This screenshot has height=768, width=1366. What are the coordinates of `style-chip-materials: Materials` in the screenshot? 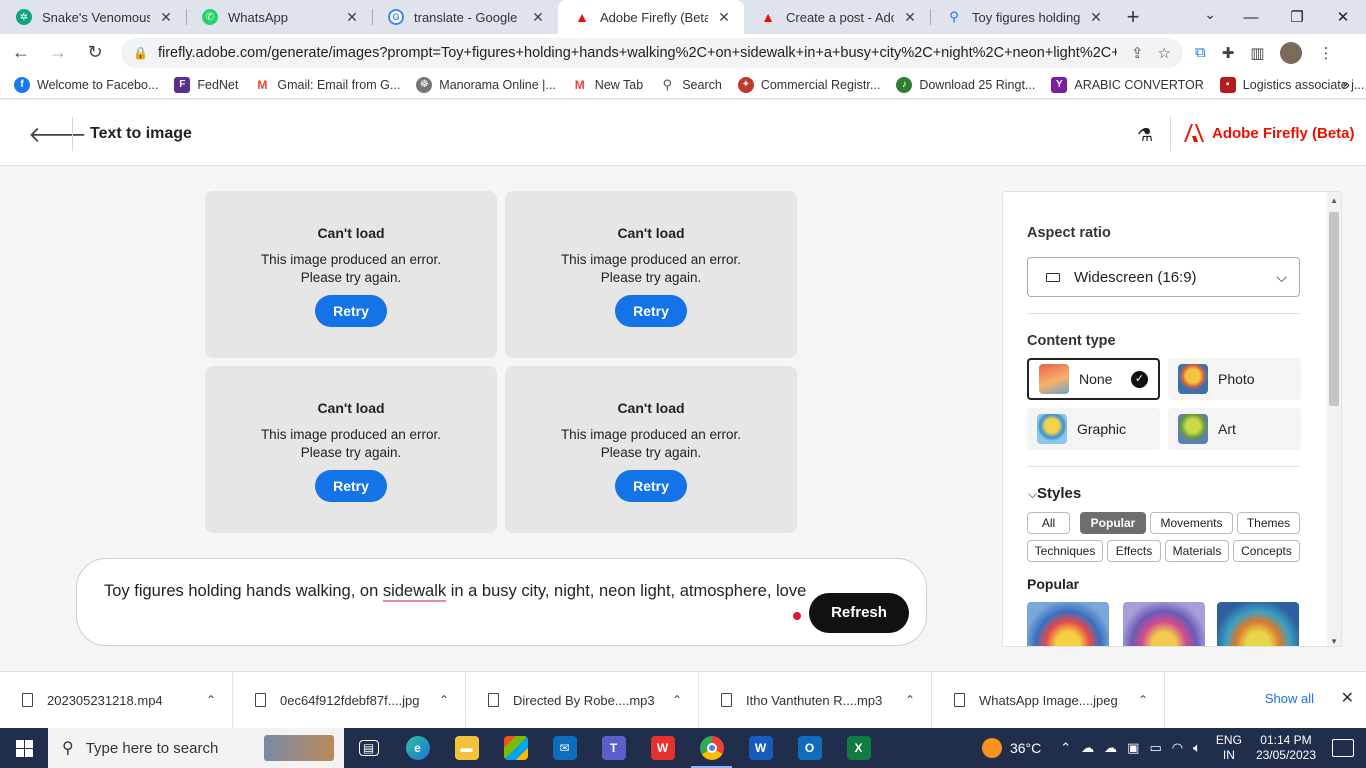 It's located at (1197, 551).